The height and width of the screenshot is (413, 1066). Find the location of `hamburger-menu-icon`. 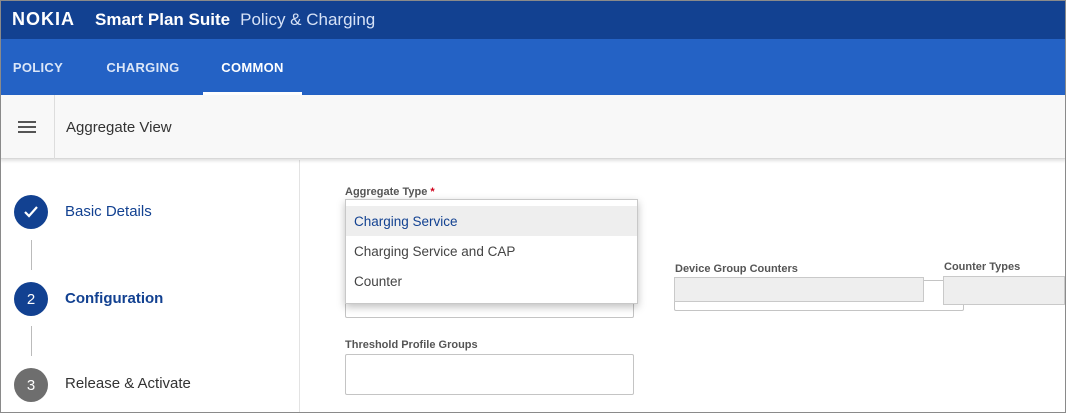

hamburger-menu-icon is located at coordinates (27, 127).